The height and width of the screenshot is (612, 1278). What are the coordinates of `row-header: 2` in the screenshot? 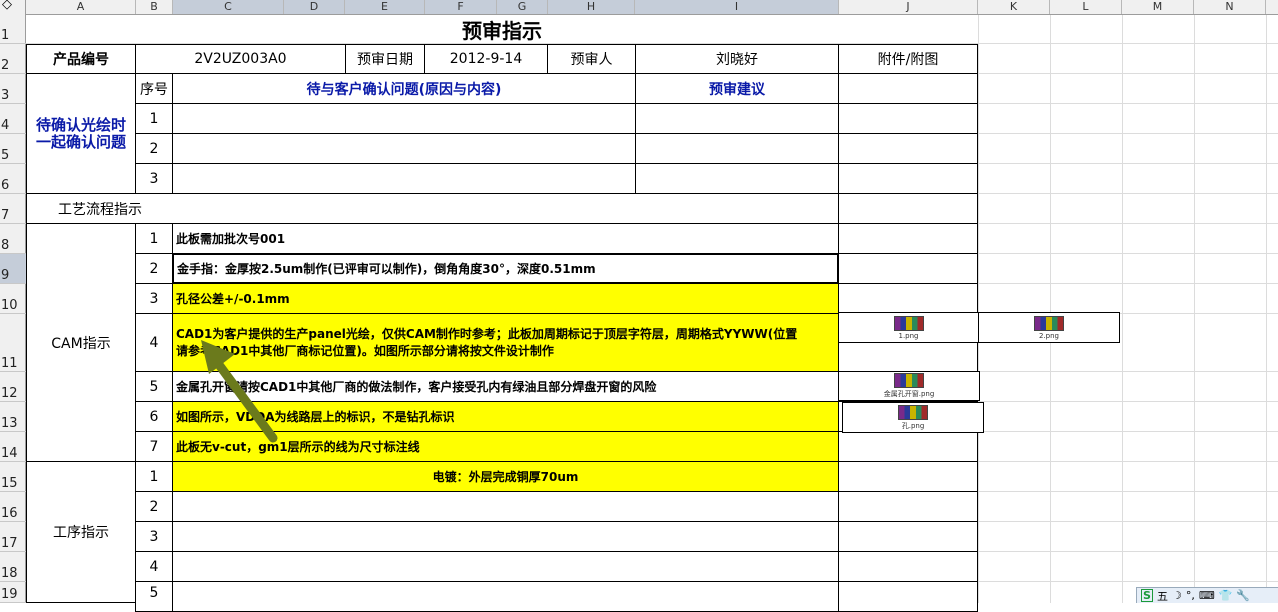 It's located at (13, 59).